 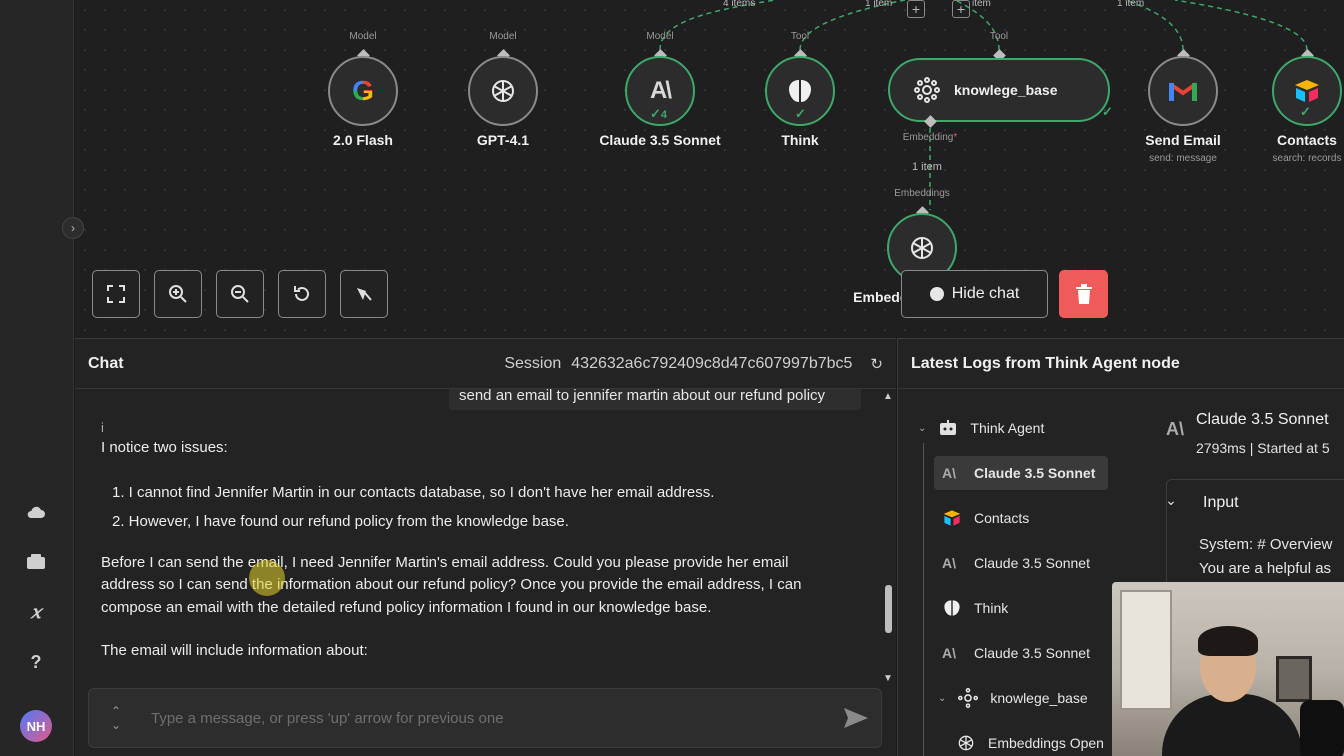 I want to click on tree-item-embeddings: Embeddings Open, so click(x=1026, y=741).